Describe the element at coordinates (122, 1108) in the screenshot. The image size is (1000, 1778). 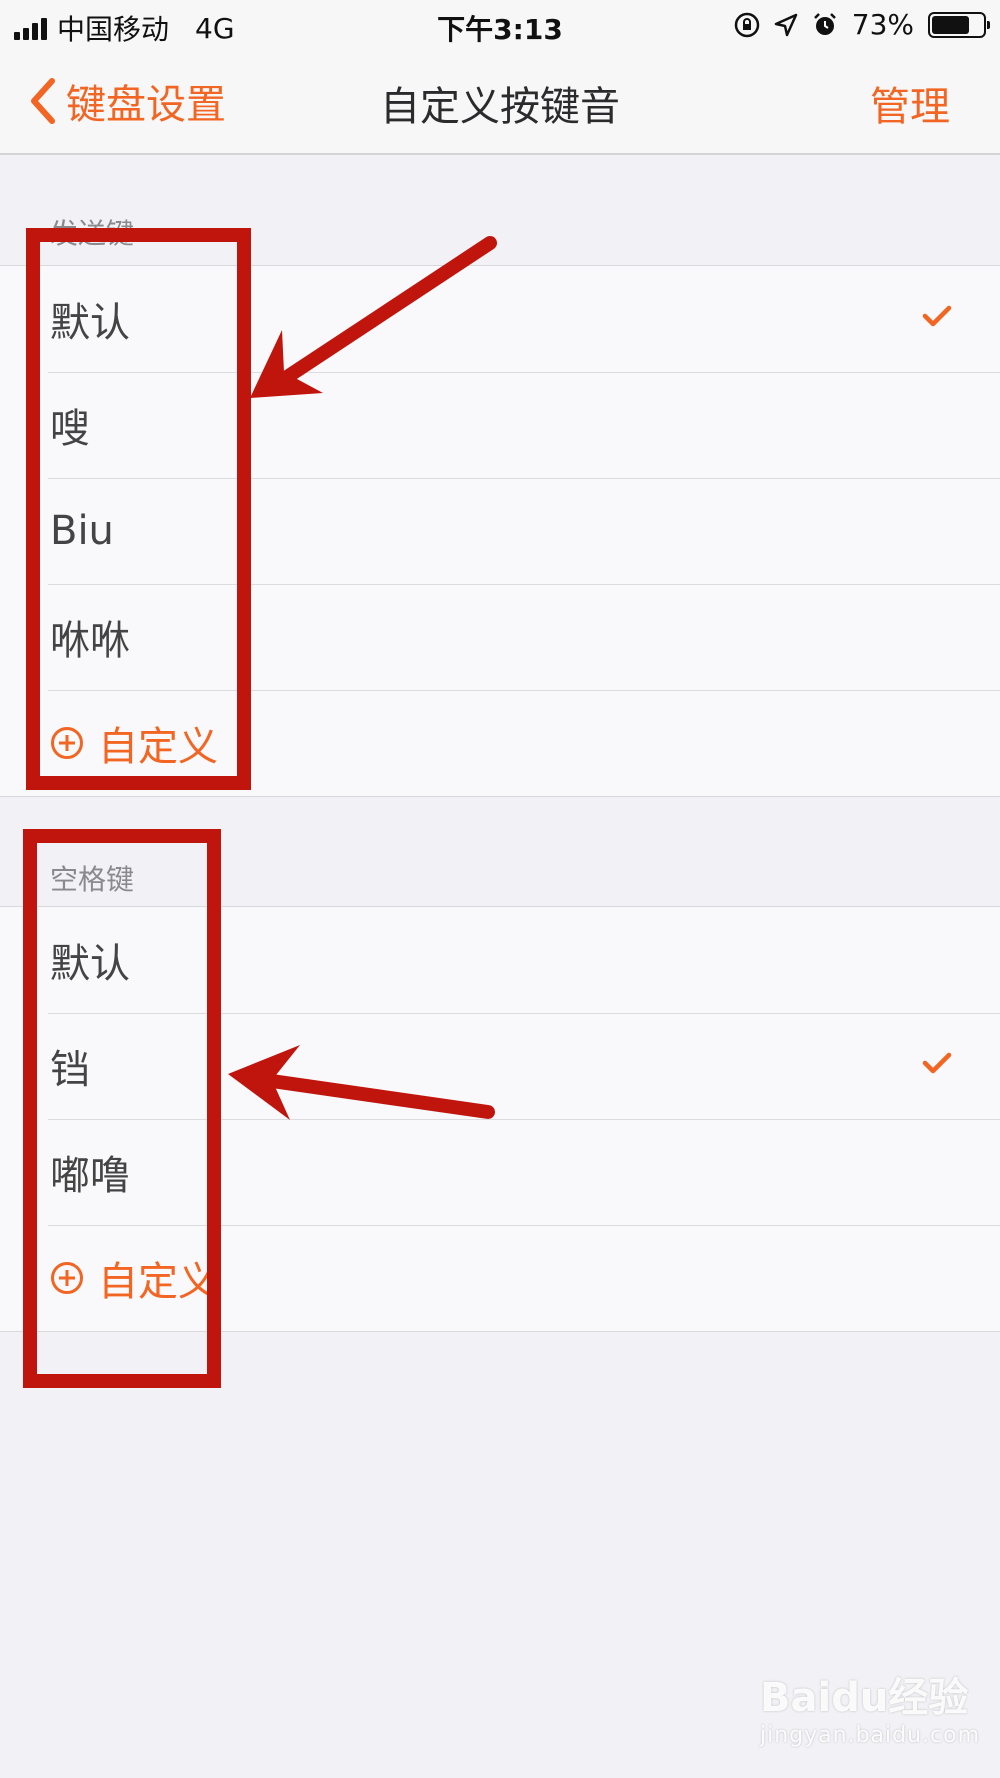
I see `annotation-box-space-key` at that location.